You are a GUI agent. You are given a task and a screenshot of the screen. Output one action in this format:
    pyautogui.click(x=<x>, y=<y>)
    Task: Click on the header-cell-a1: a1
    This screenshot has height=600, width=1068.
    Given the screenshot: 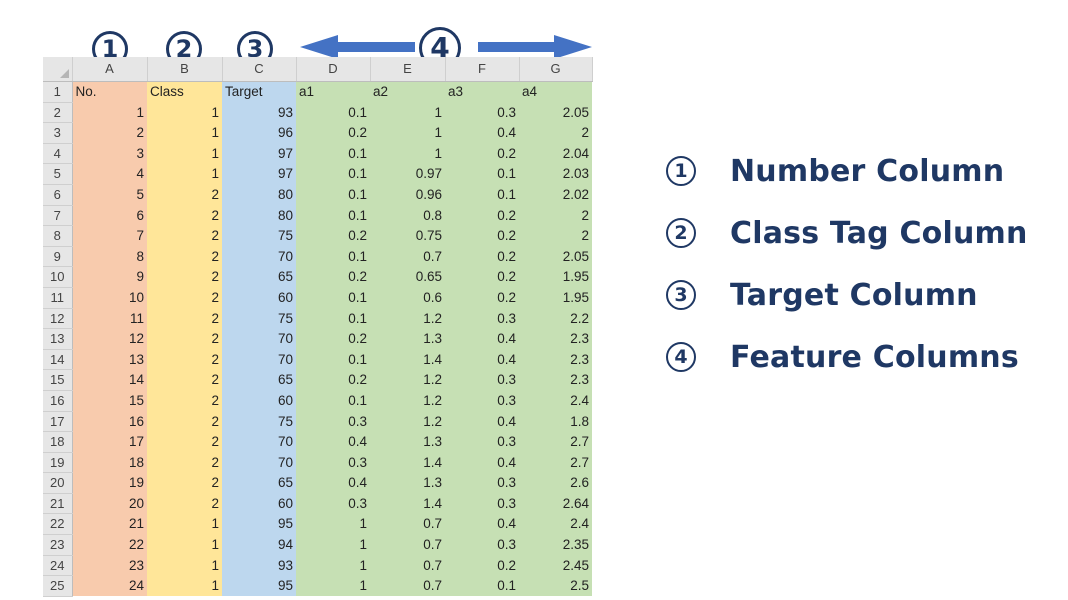 What is the action you would take?
    pyautogui.click(x=333, y=92)
    